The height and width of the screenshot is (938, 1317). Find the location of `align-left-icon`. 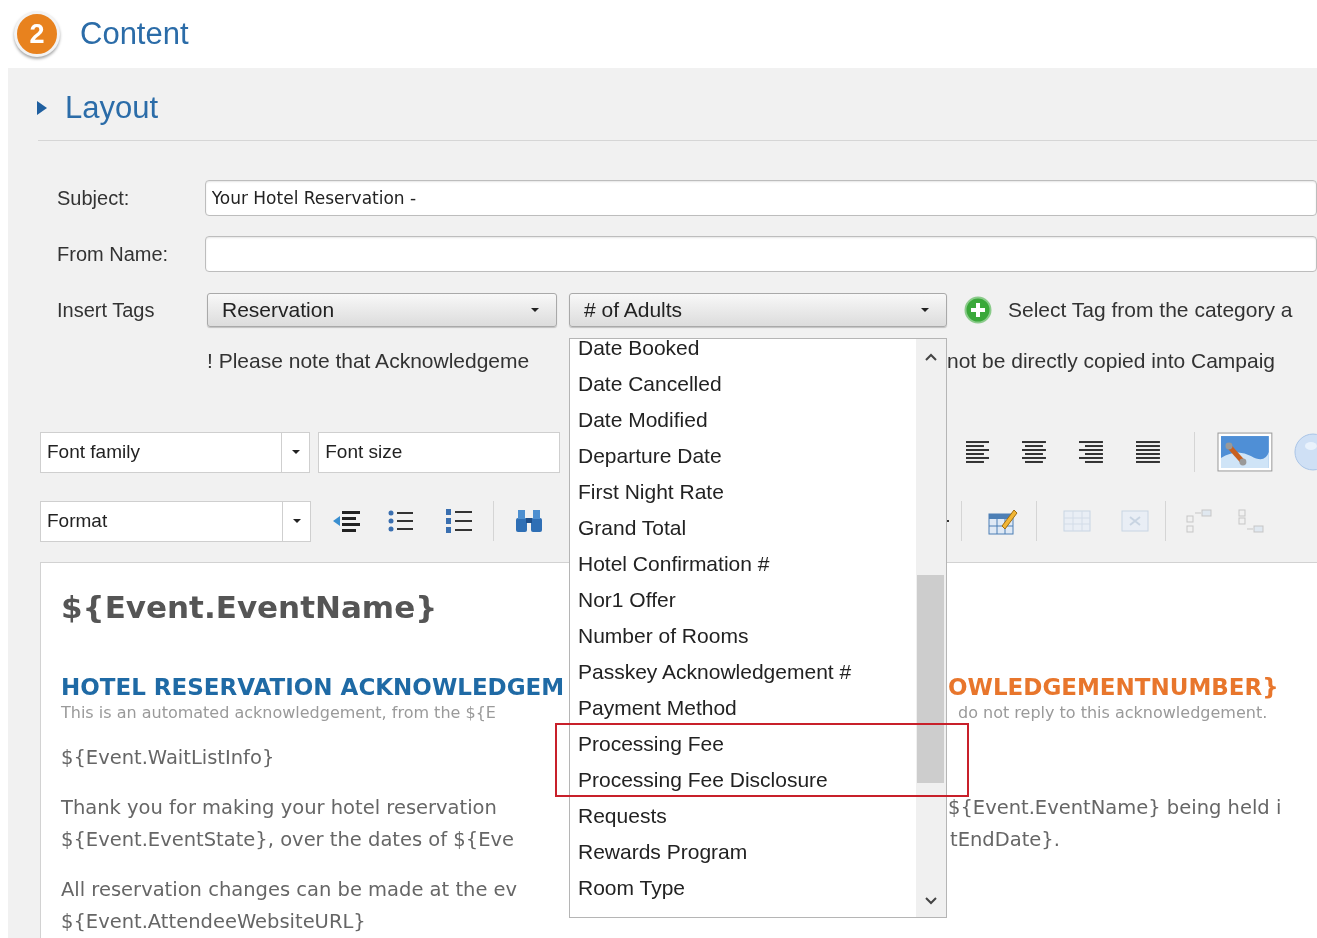

align-left-icon is located at coordinates (977, 452).